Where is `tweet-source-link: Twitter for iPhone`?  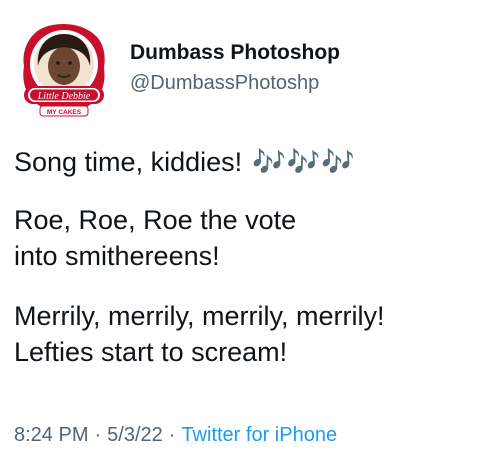 tweet-source-link: Twitter for iPhone is located at coordinates (259, 435).